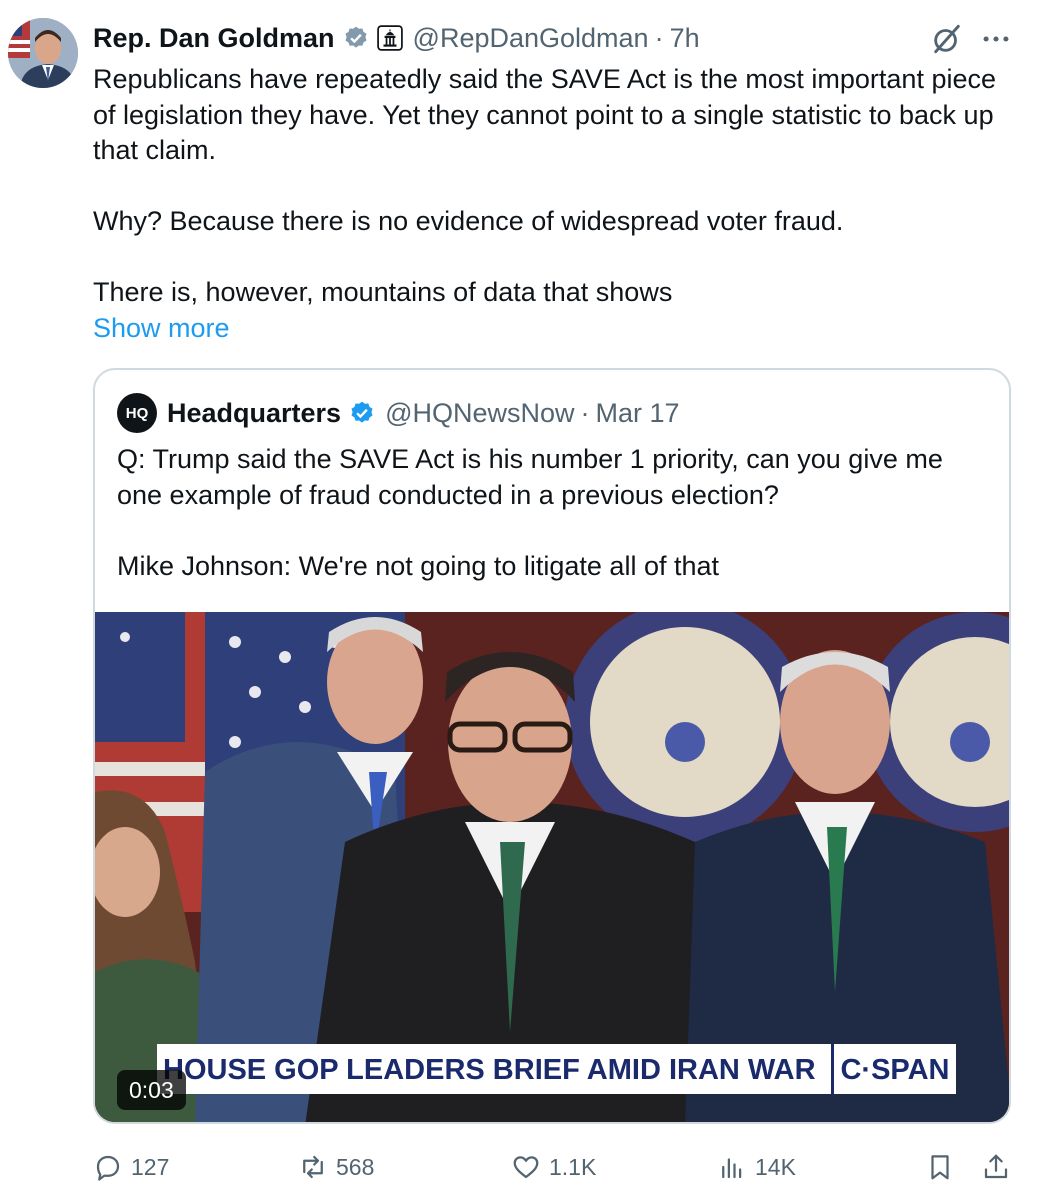 The image size is (1040, 1200). Describe the element at coordinates (685, 38) in the screenshot. I see `tweet-time: 7h` at that location.